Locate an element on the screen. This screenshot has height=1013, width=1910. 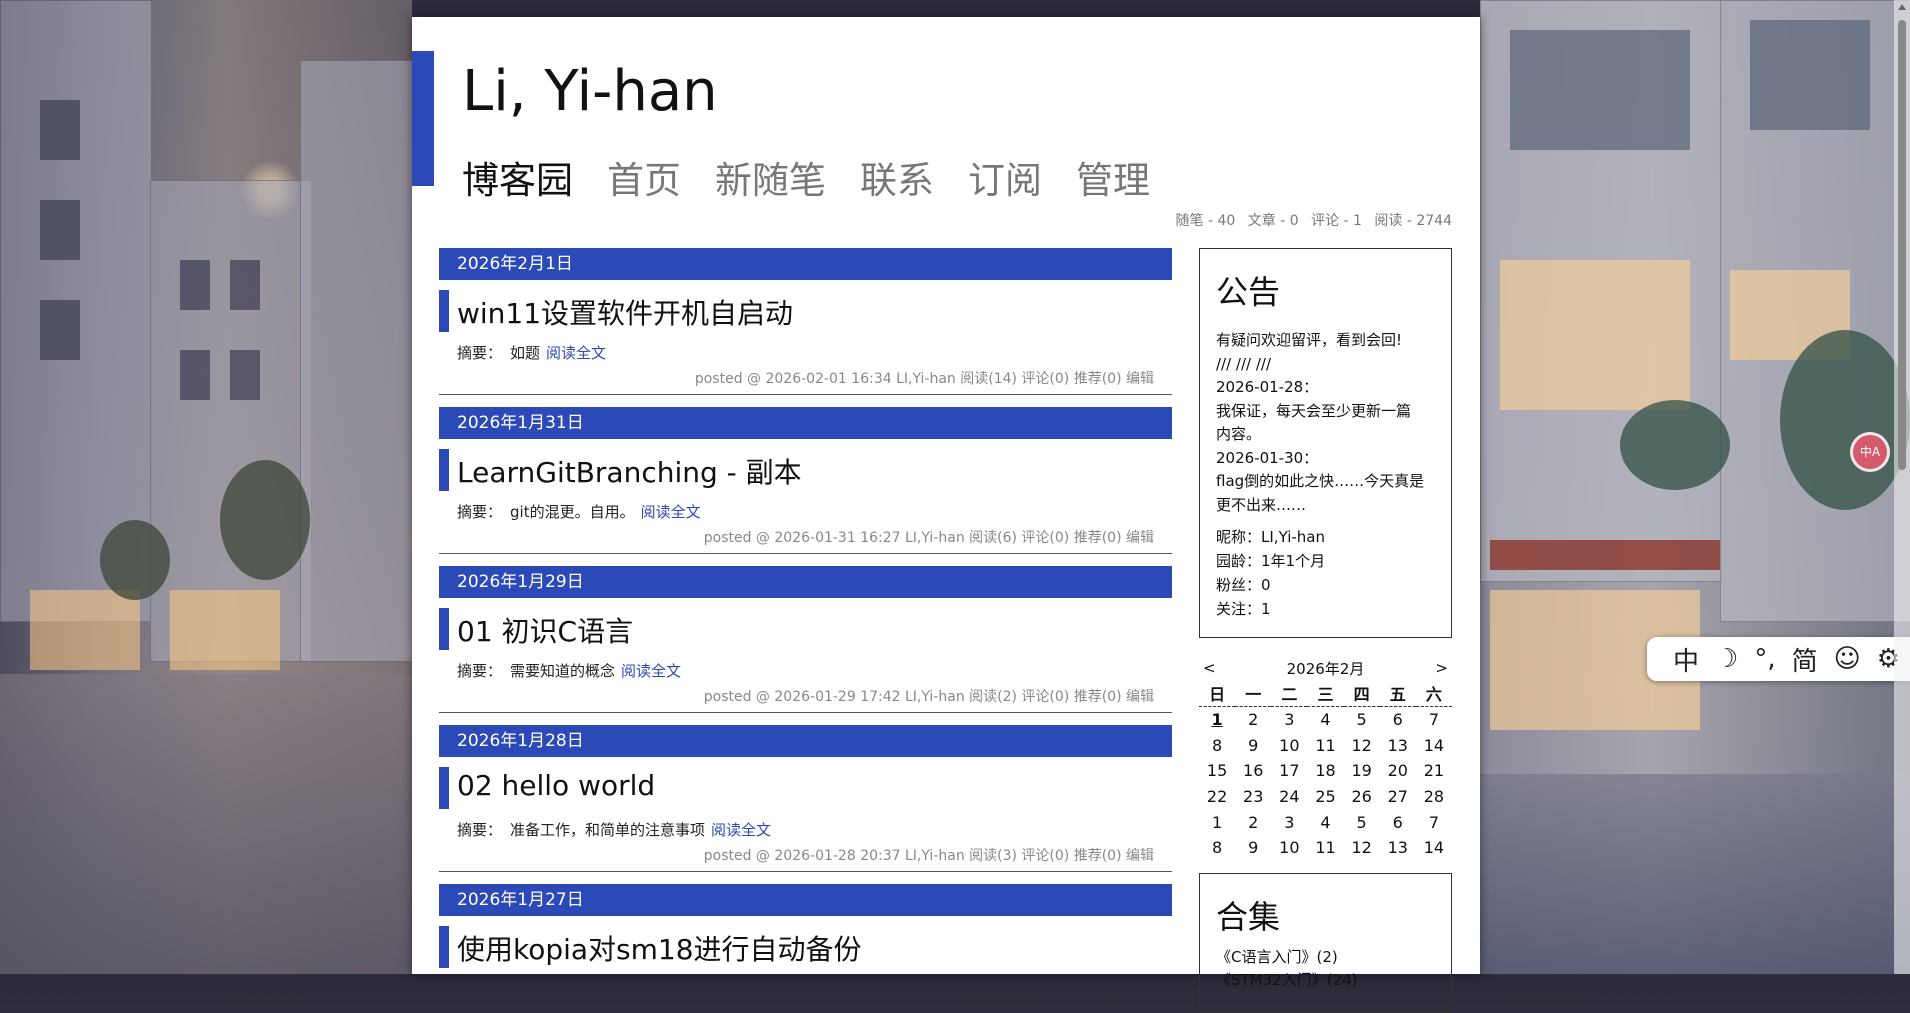
post-date-header: 2026年1月27日 is located at coordinates (805, 900).